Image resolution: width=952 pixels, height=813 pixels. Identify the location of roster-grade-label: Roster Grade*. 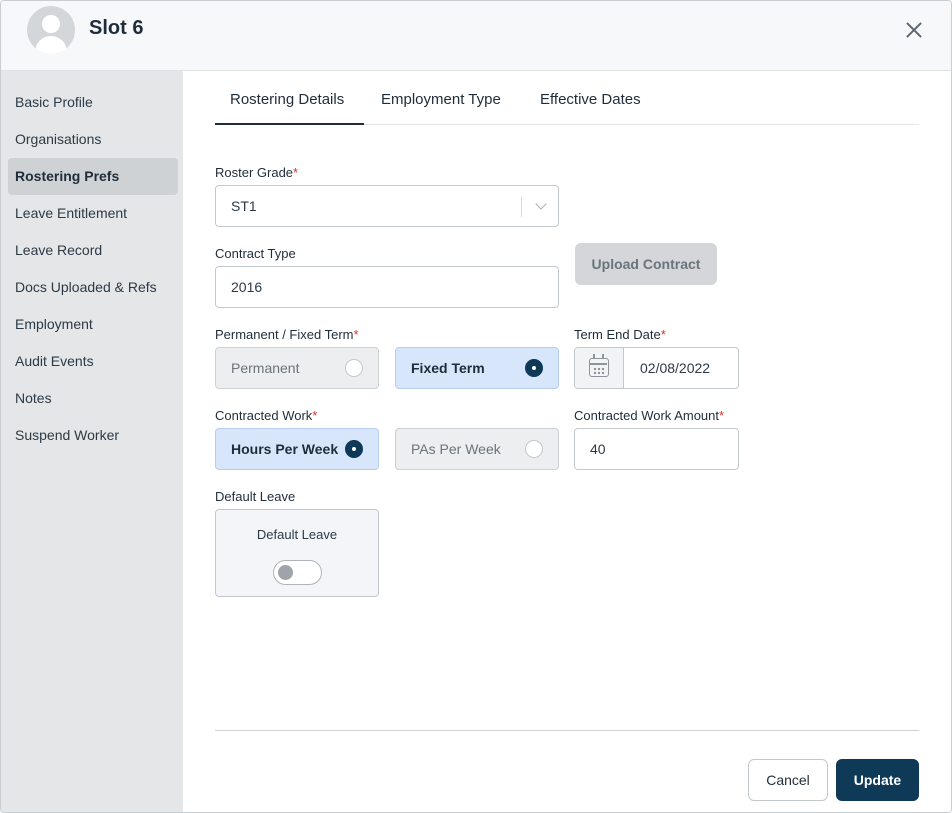
(256, 172).